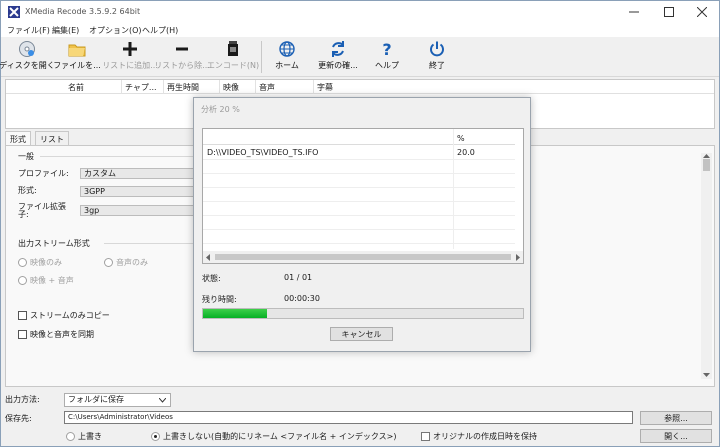 This screenshot has width=720, height=447. I want to click on menu-bar: ファイル(F) 編集(E) オプション(O) ヘルプ(H), so click(360, 30).